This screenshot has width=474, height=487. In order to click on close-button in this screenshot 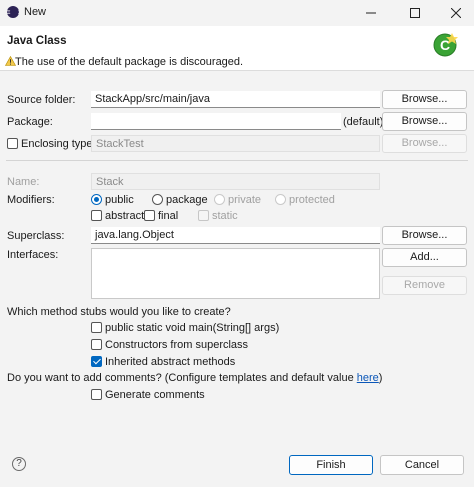, I will do `click(456, 13)`.